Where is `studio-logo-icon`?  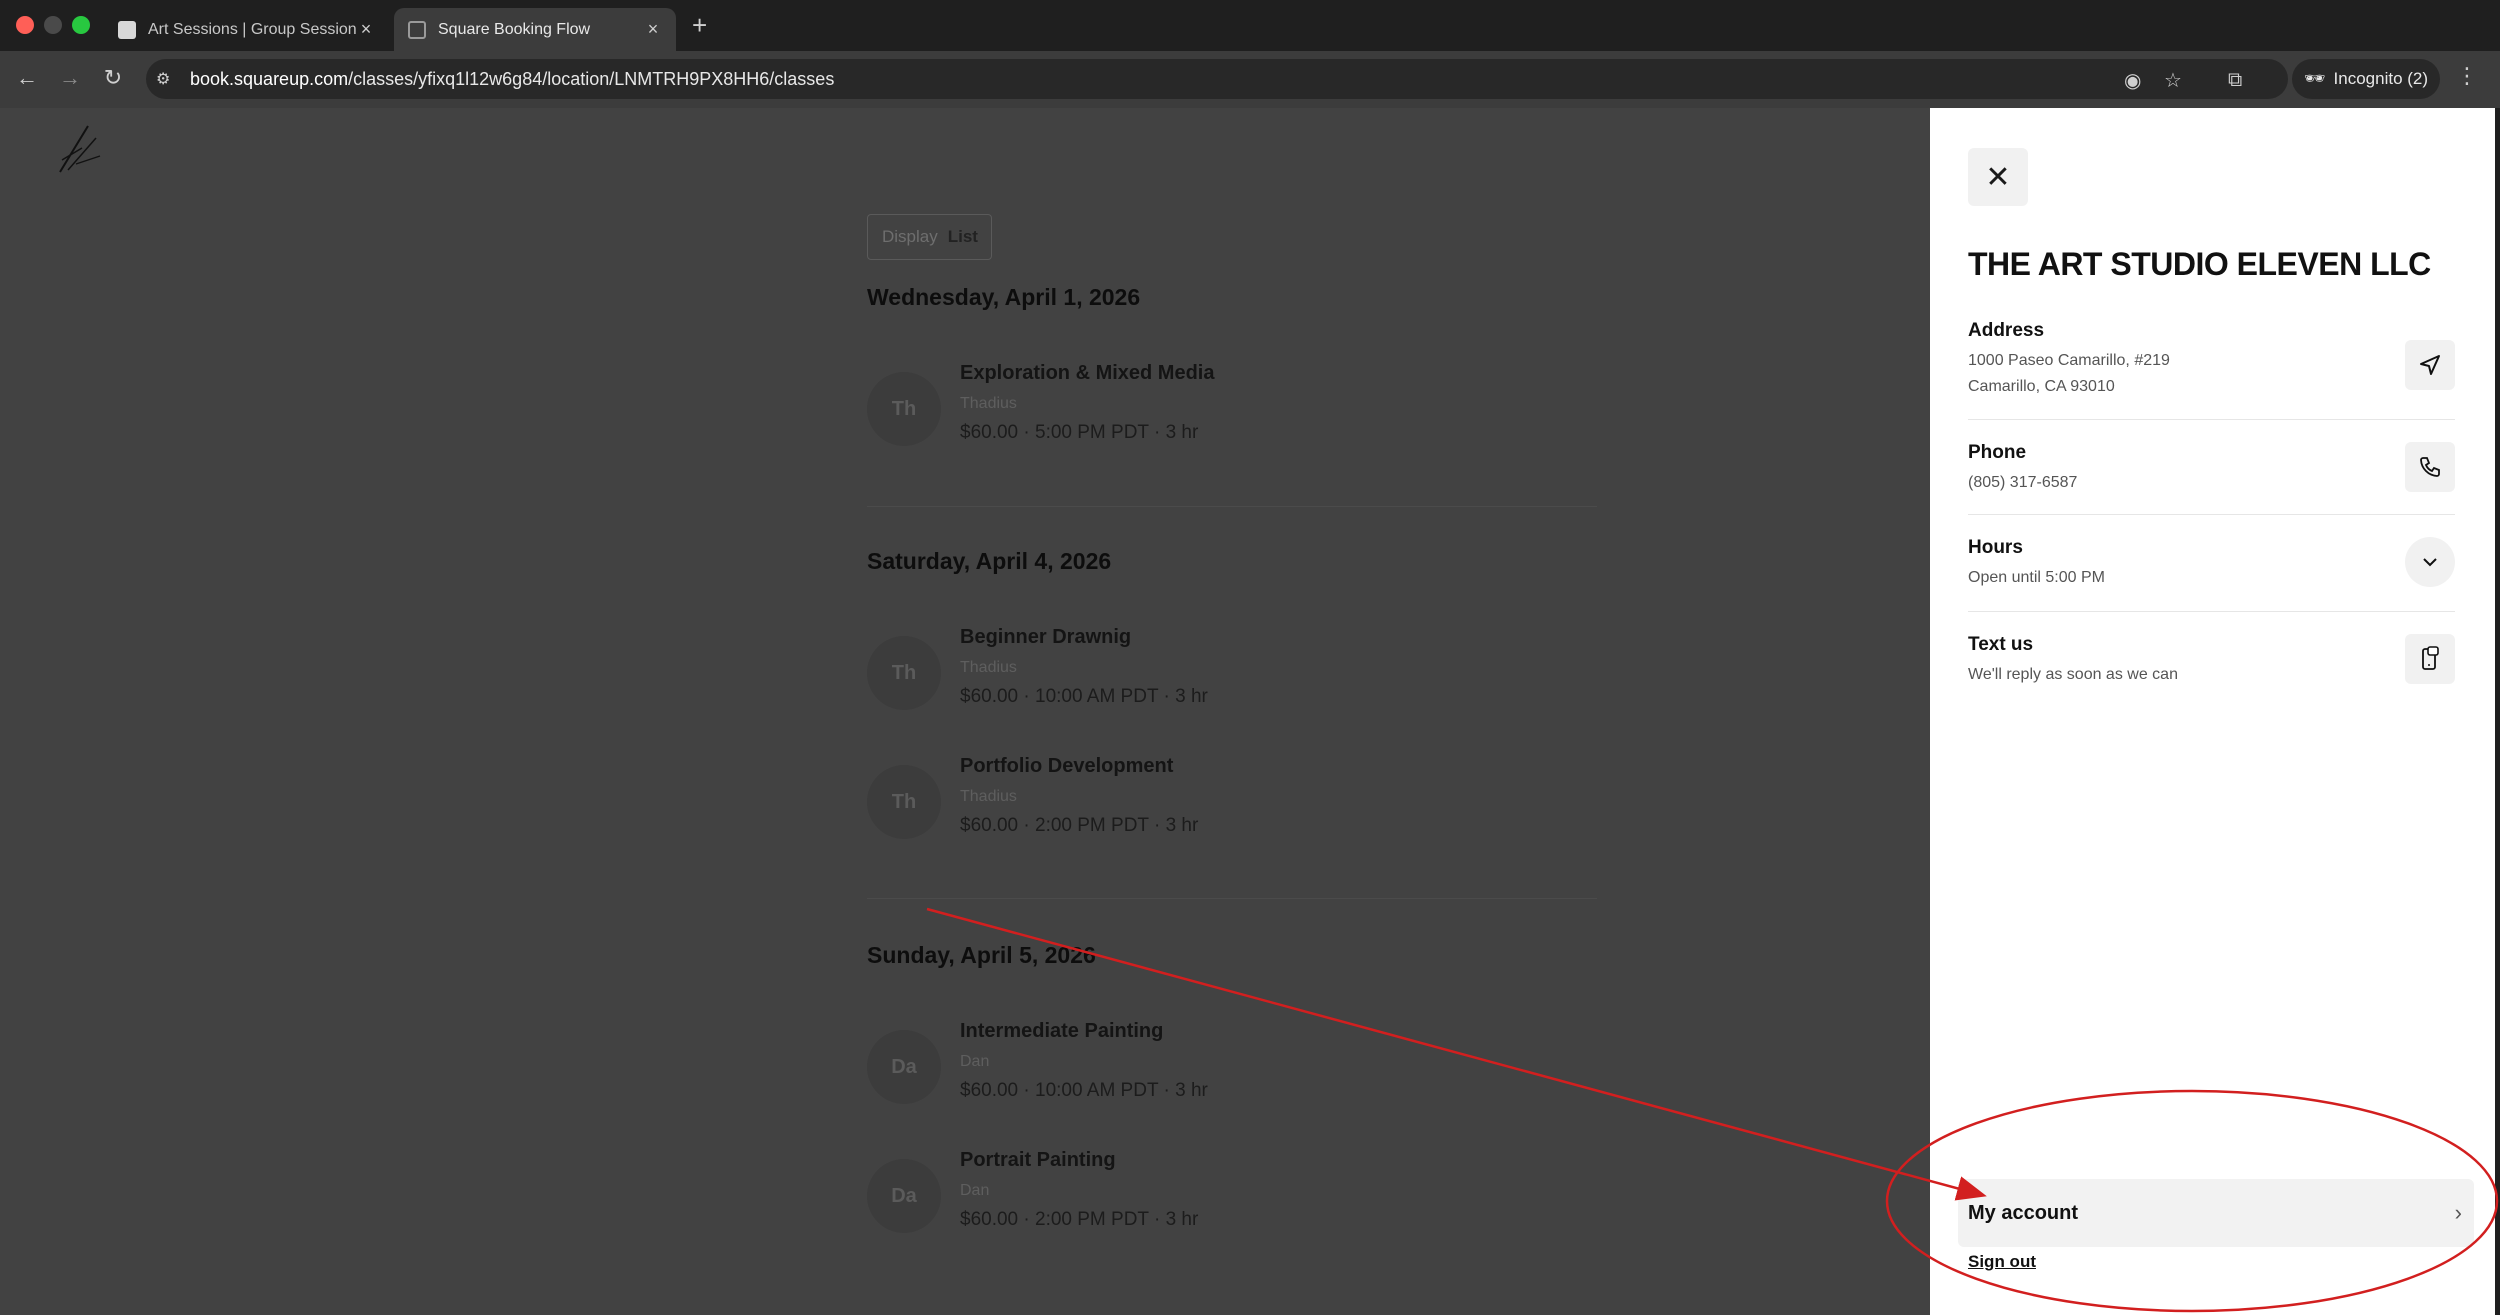 studio-logo-icon is located at coordinates (80, 149).